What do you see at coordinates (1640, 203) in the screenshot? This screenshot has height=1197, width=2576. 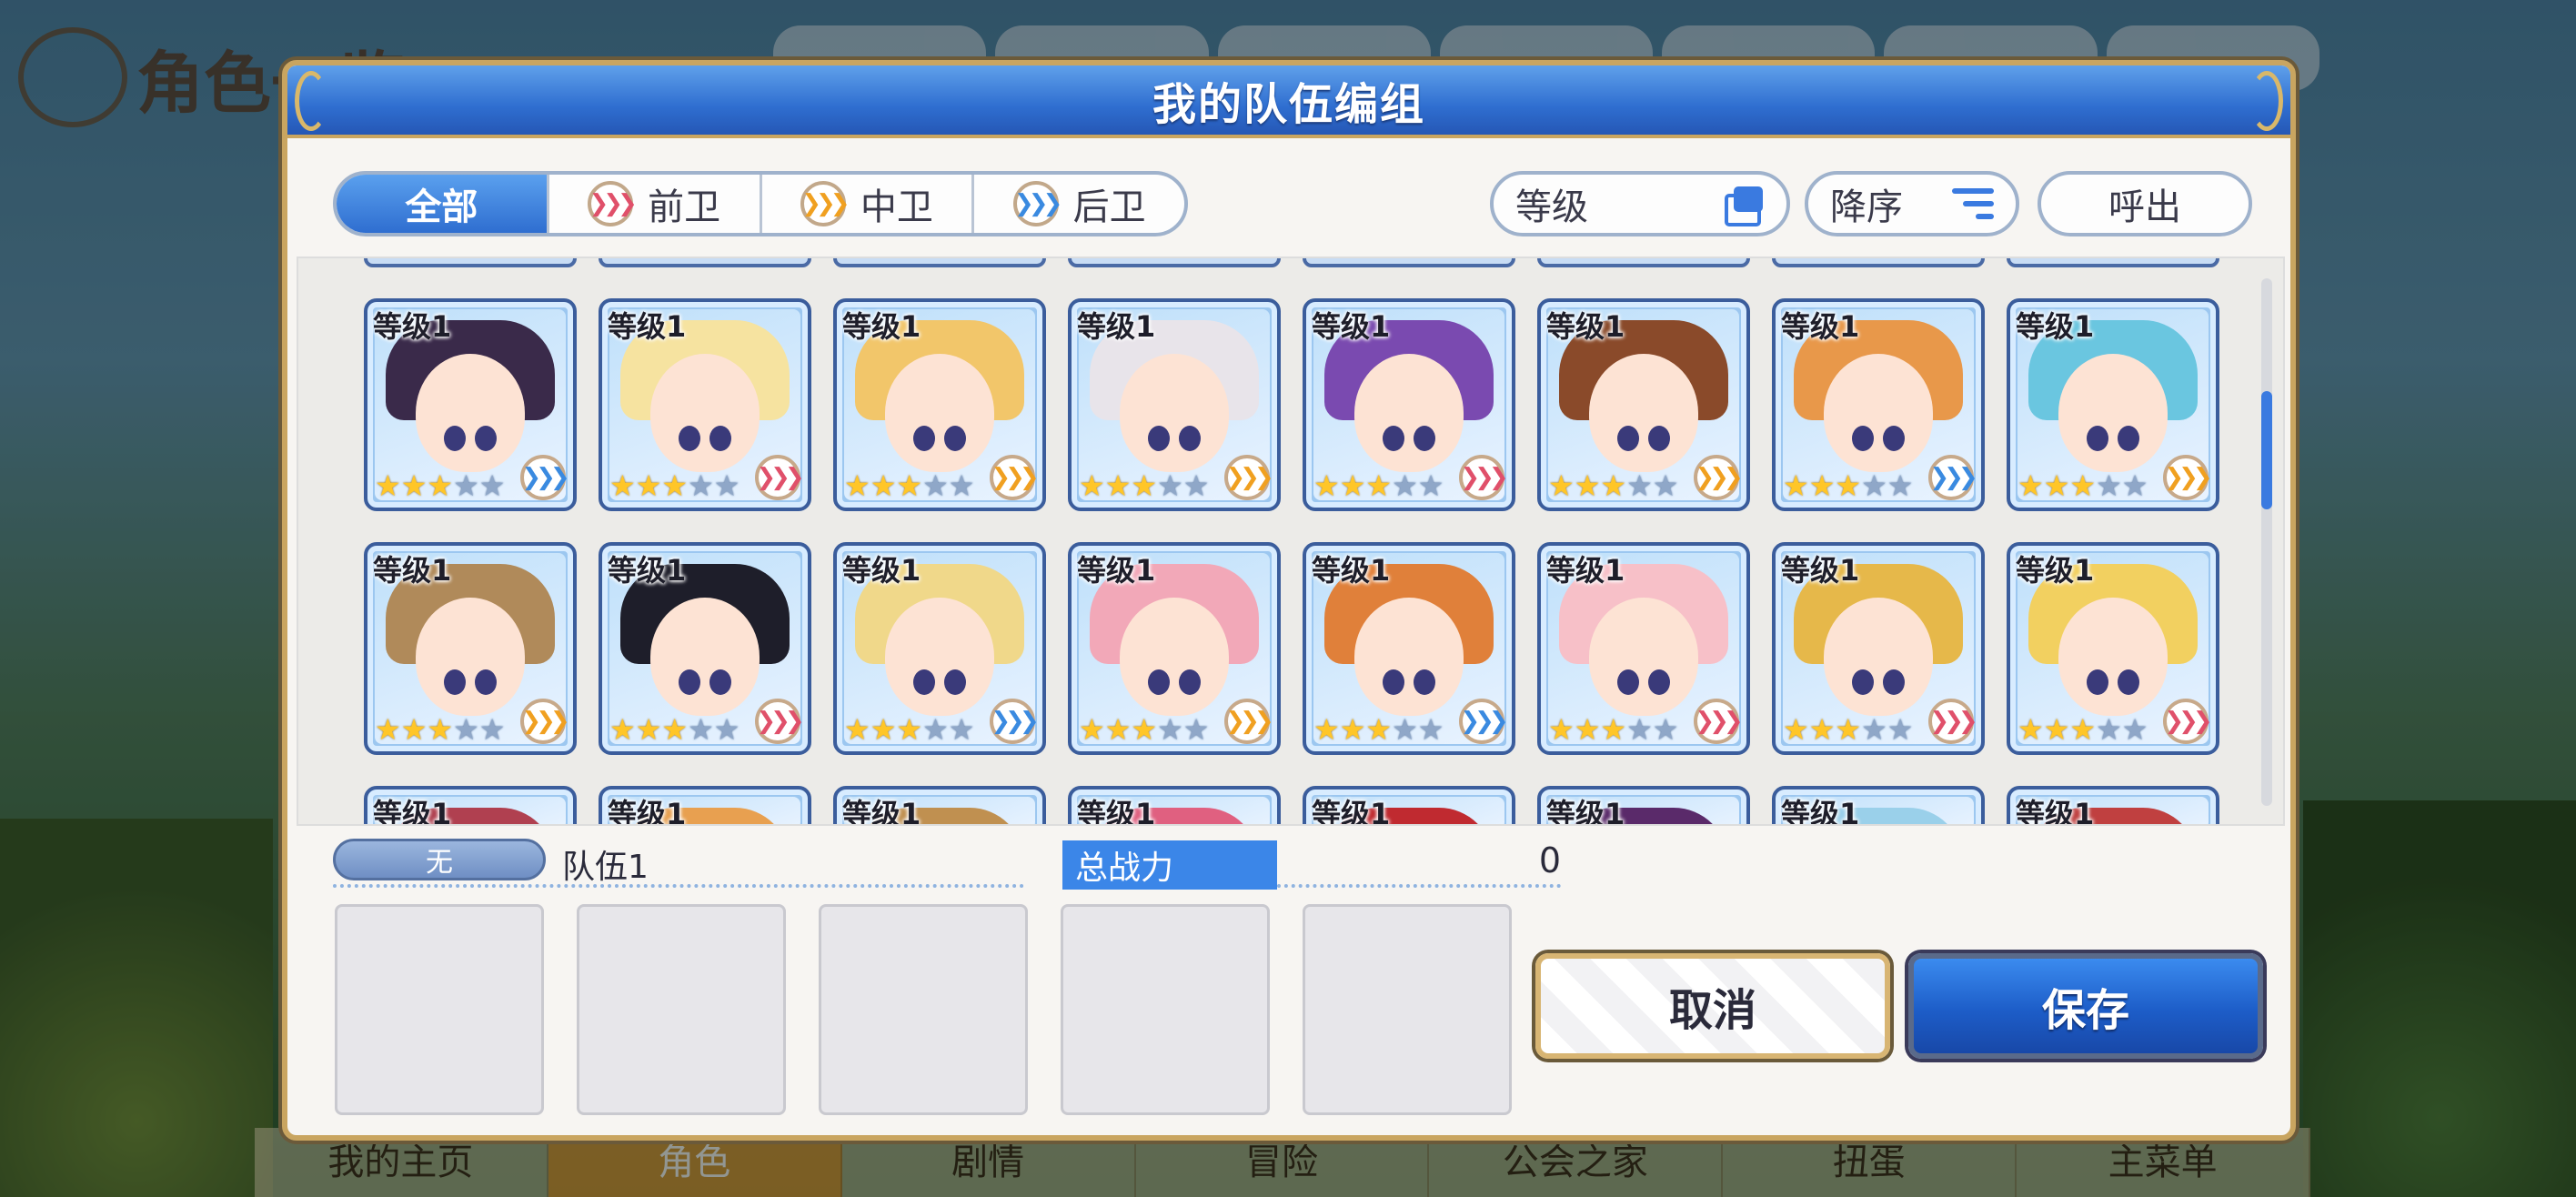 I see `sort-by-button: 等级` at bounding box center [1640, 203].